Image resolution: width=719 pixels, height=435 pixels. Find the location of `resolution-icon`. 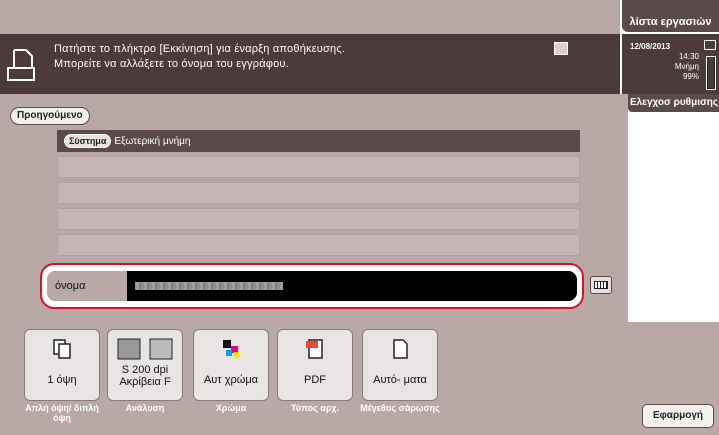

resolution-icon is located at coordinates (145, 349).